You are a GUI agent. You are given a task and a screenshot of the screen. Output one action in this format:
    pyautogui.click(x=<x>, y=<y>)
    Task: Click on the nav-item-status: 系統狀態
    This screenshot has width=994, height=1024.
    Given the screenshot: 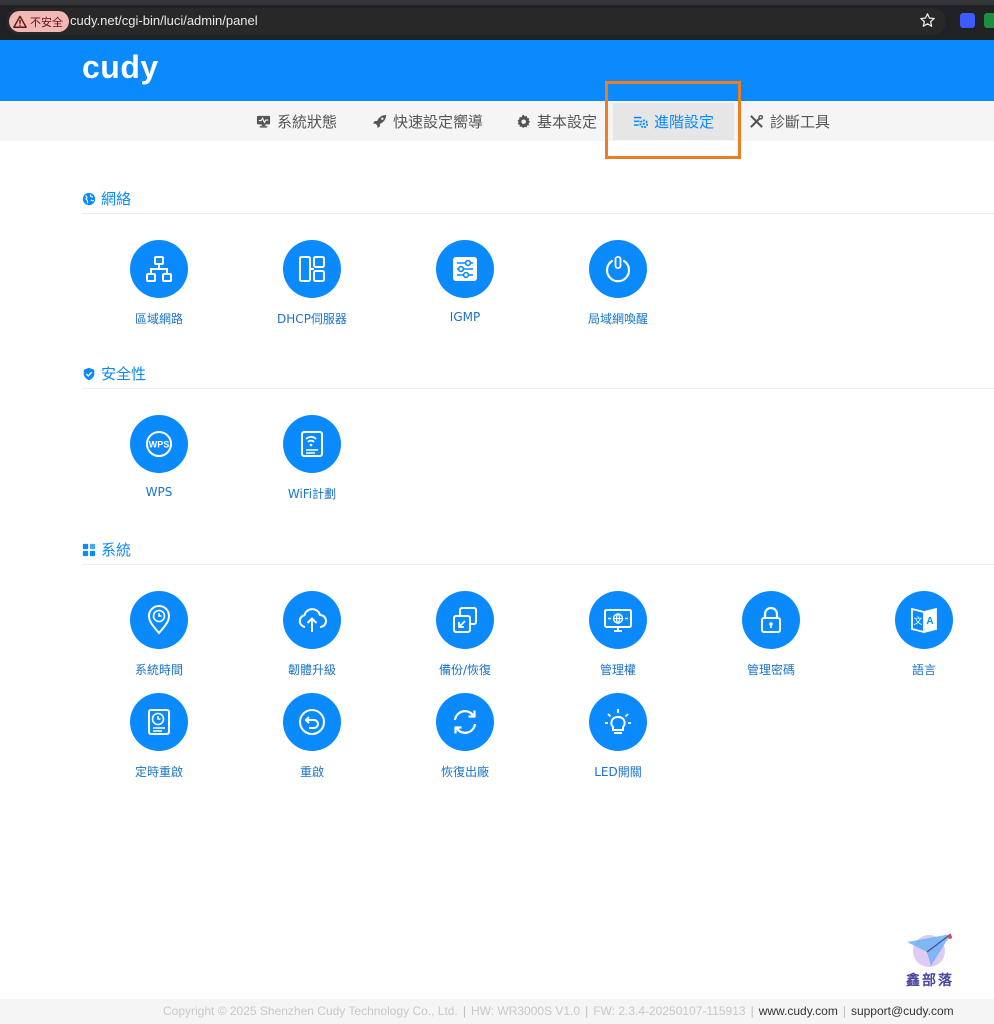 What is the action you would take?
    pyautogui.click(x=296, y=121)
    